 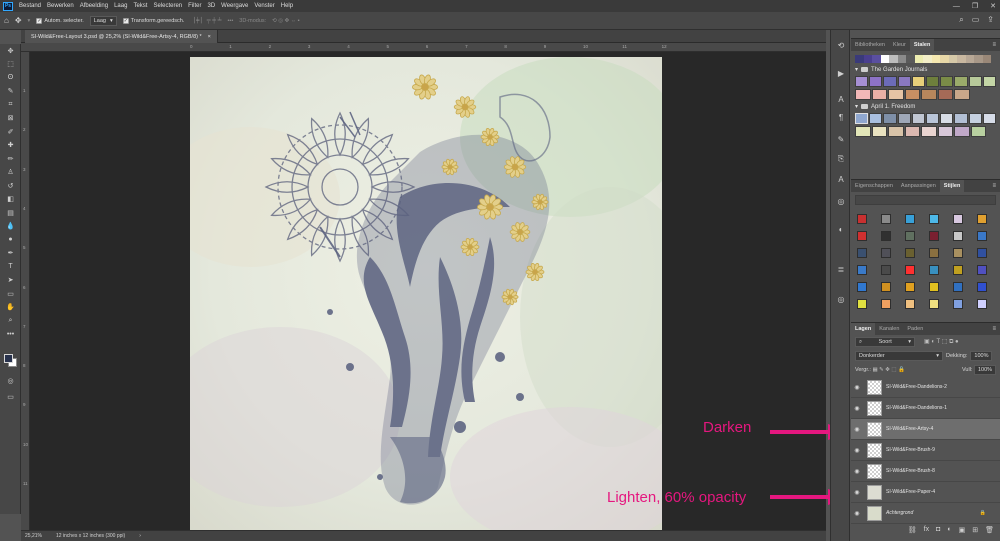 What do you see at coordinates (10, 65) in the screenshot?
I see `marquee-tool-icon: ⬚` at bounding box center [10, 65].